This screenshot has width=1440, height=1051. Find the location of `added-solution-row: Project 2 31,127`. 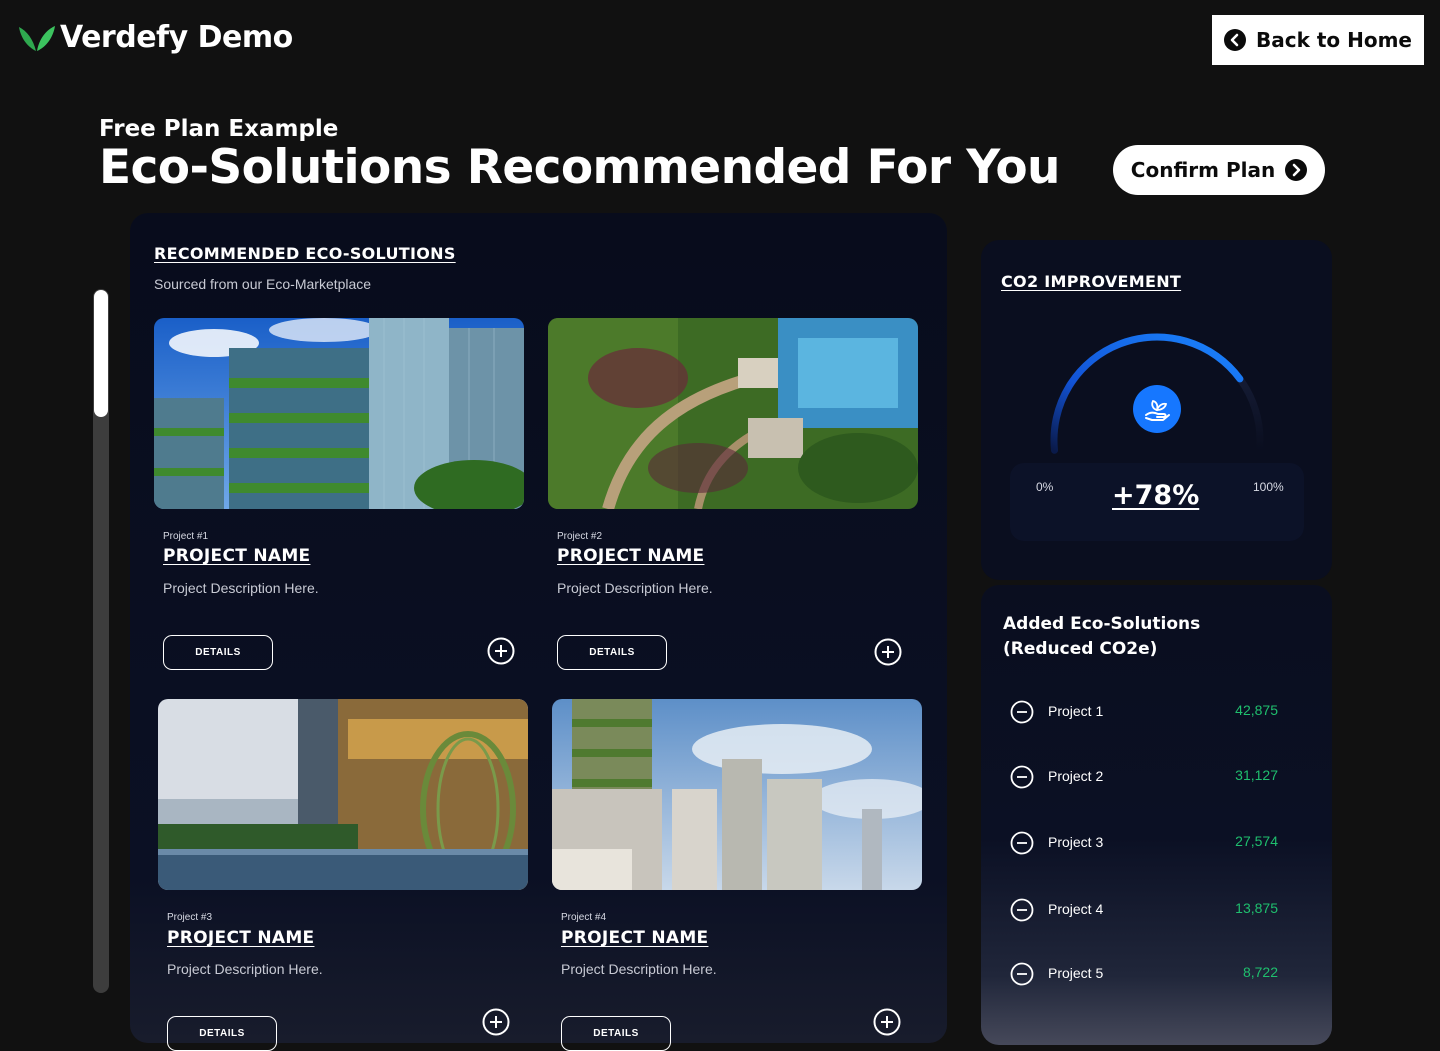

added-solution-row: Project 2 31,127 is located at coordinates (1150, 777).